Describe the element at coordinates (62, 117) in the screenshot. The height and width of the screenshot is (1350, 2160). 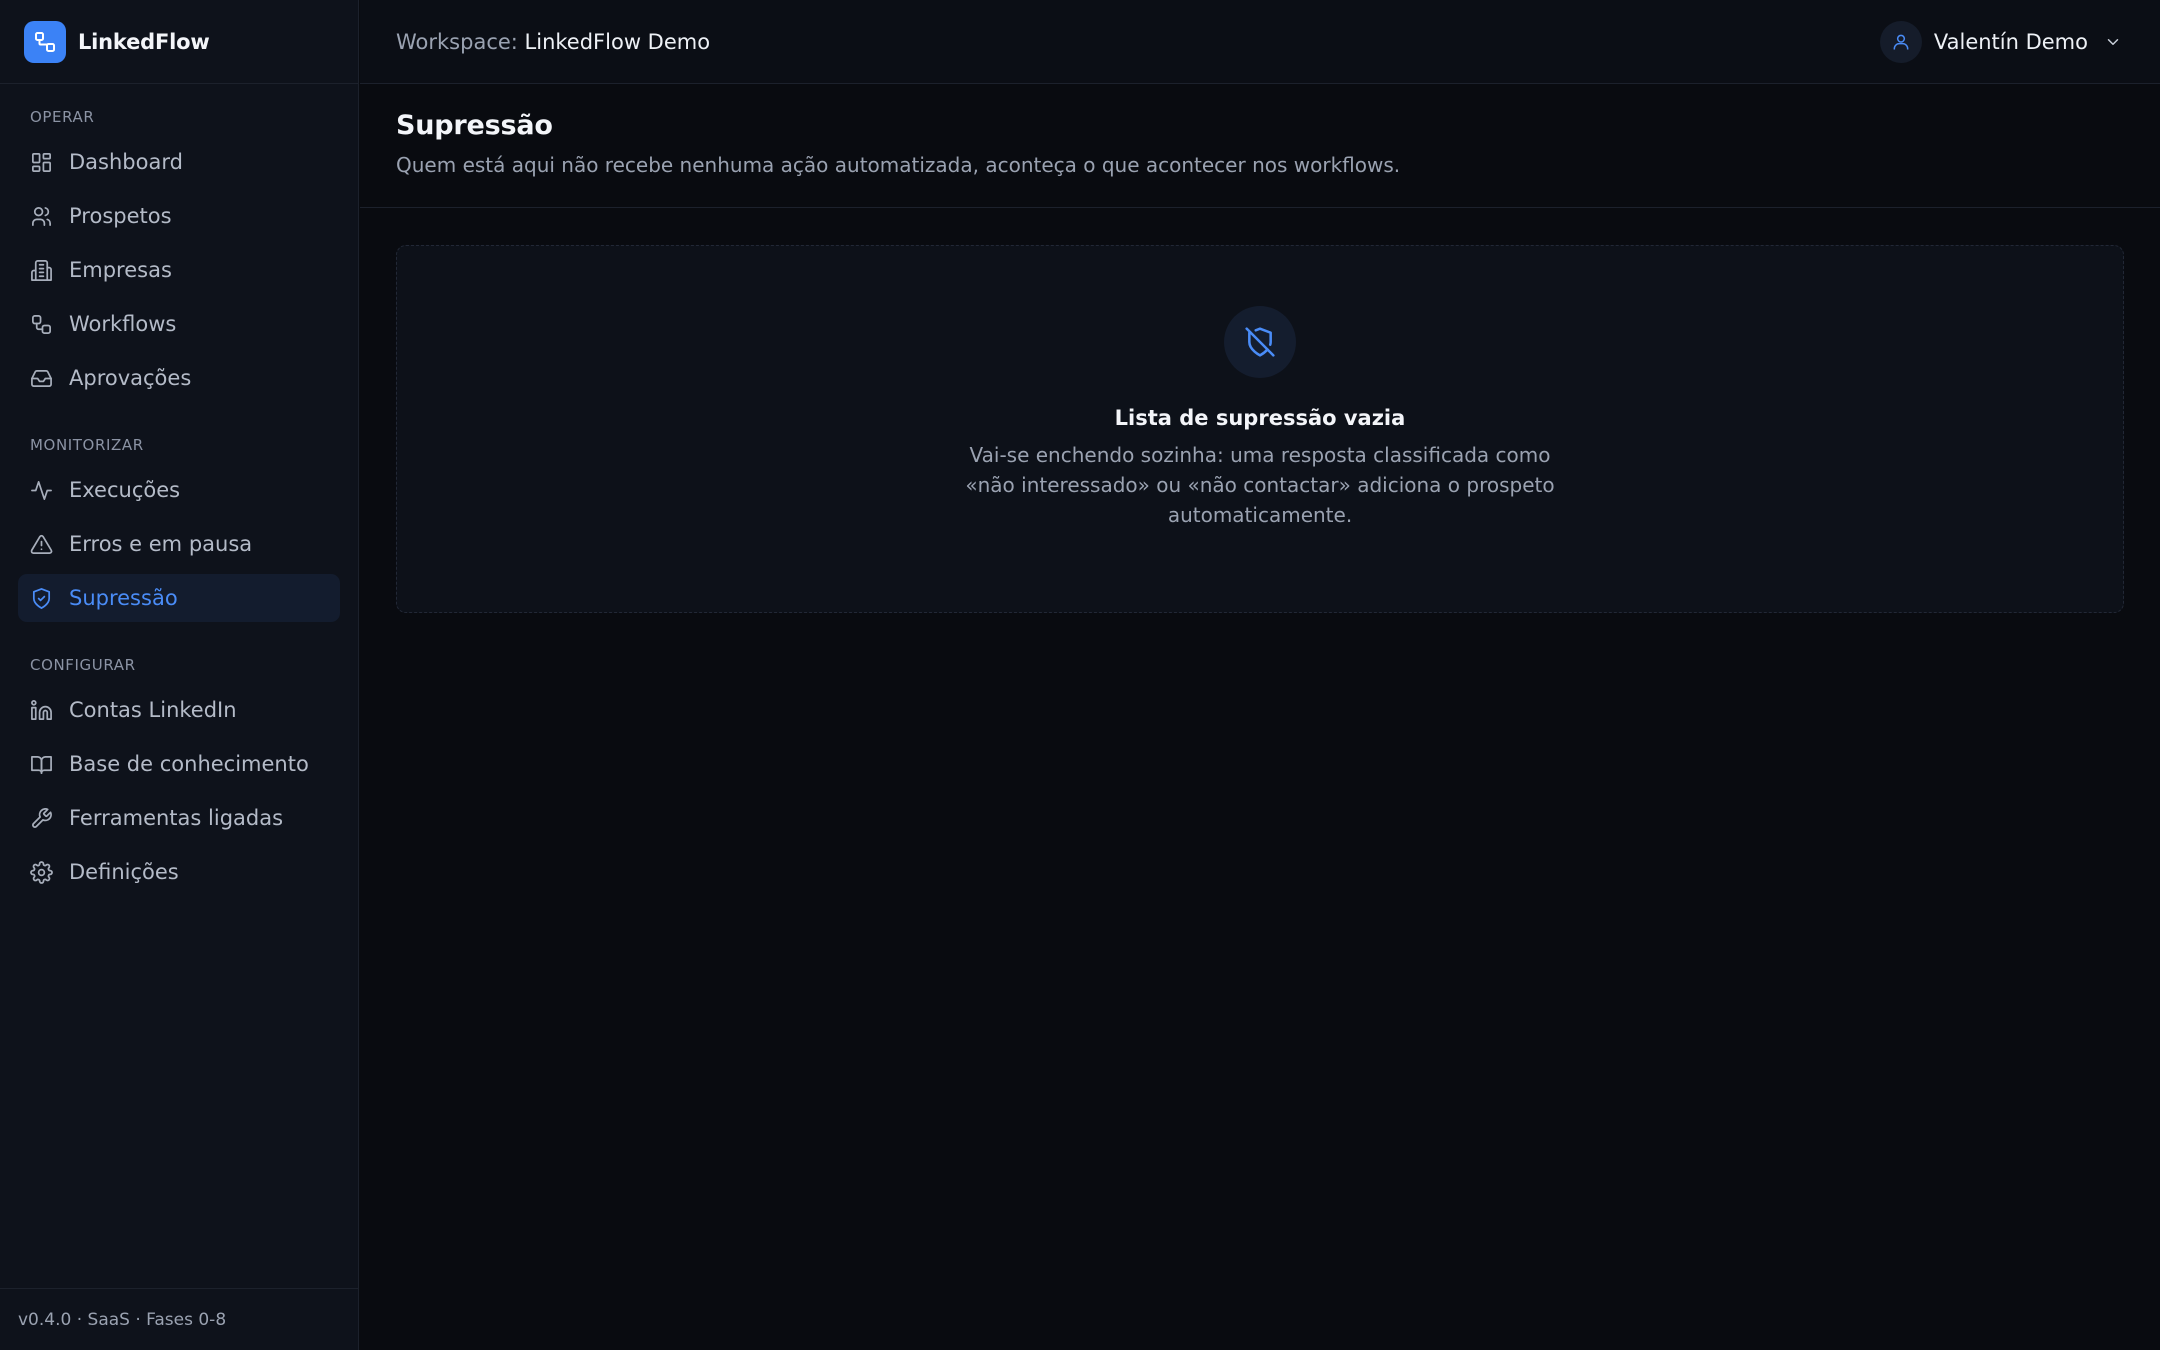
I see `section-label-operar: OPERAR` at that location.